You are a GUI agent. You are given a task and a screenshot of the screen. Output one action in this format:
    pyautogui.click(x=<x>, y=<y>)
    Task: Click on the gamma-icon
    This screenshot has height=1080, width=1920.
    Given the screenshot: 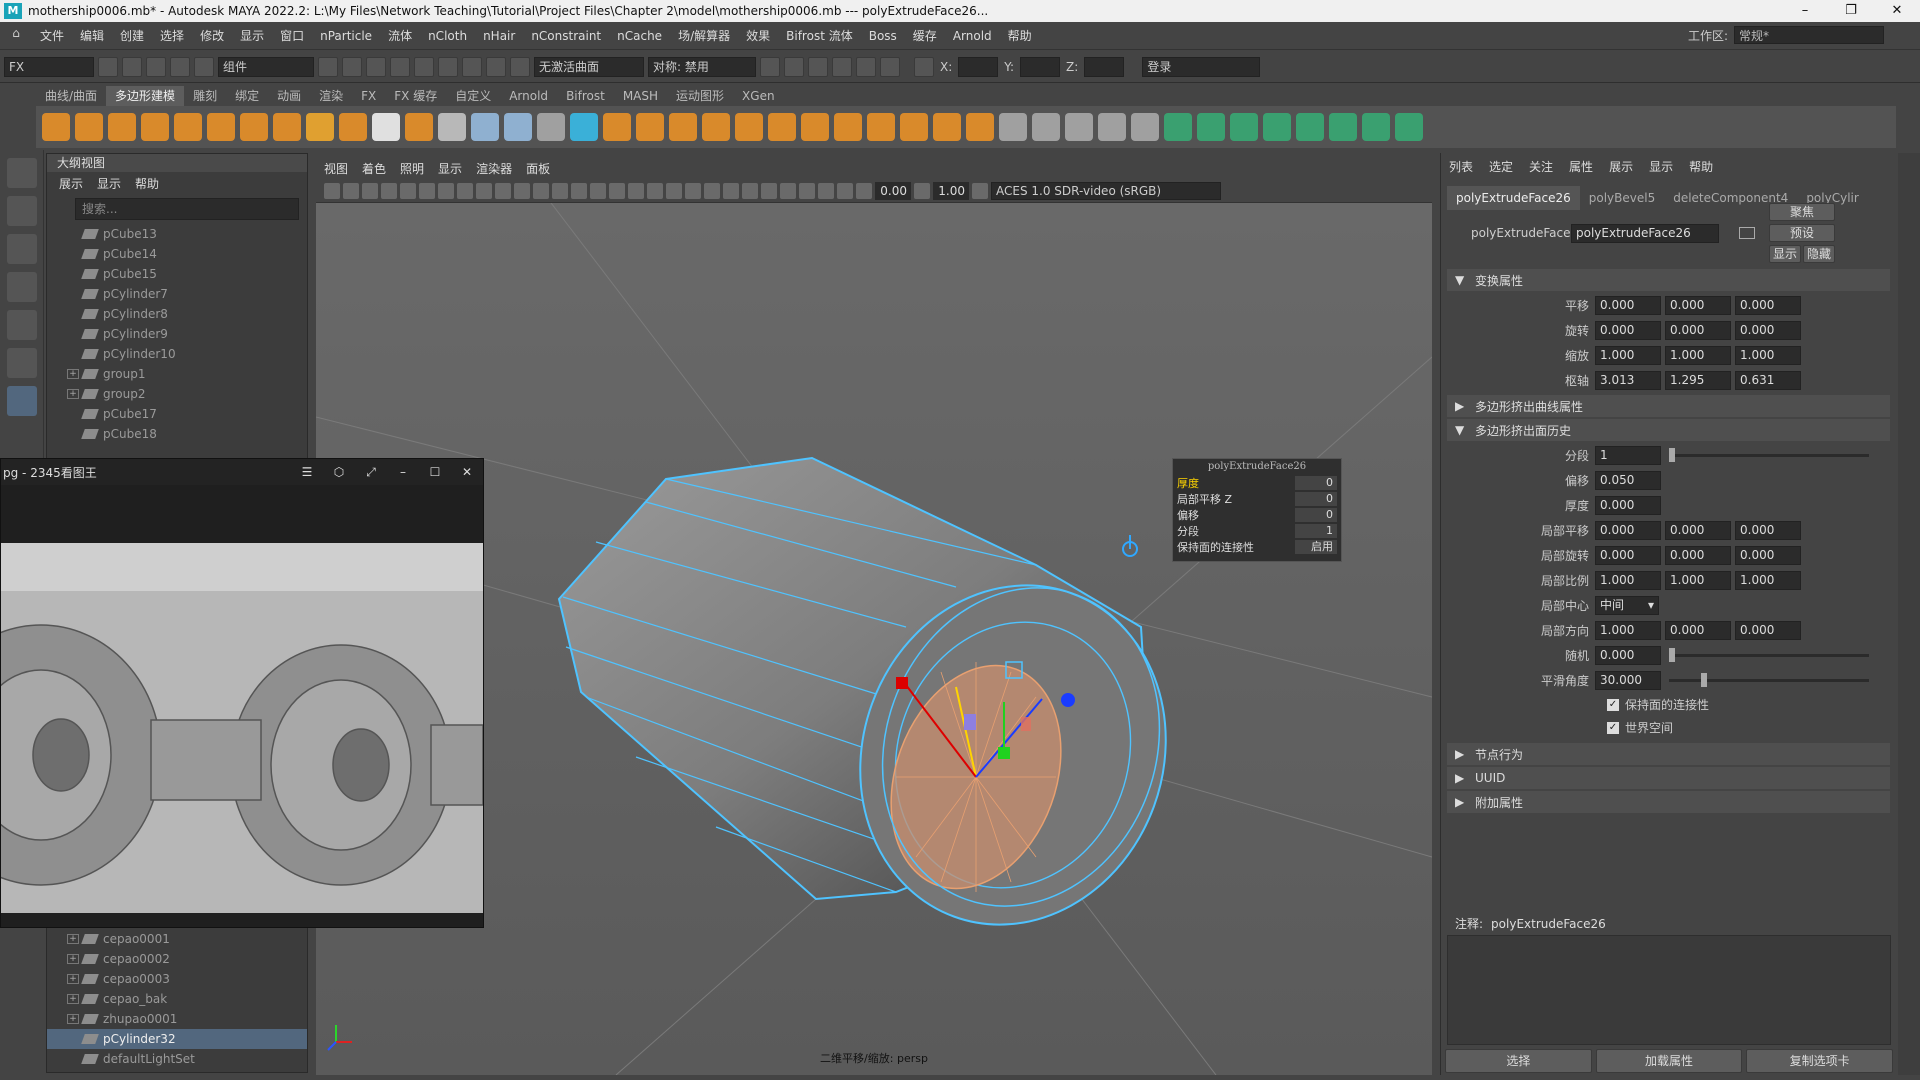 What is the action you would take?
    pyautogui.click(x=922, y=190)
    